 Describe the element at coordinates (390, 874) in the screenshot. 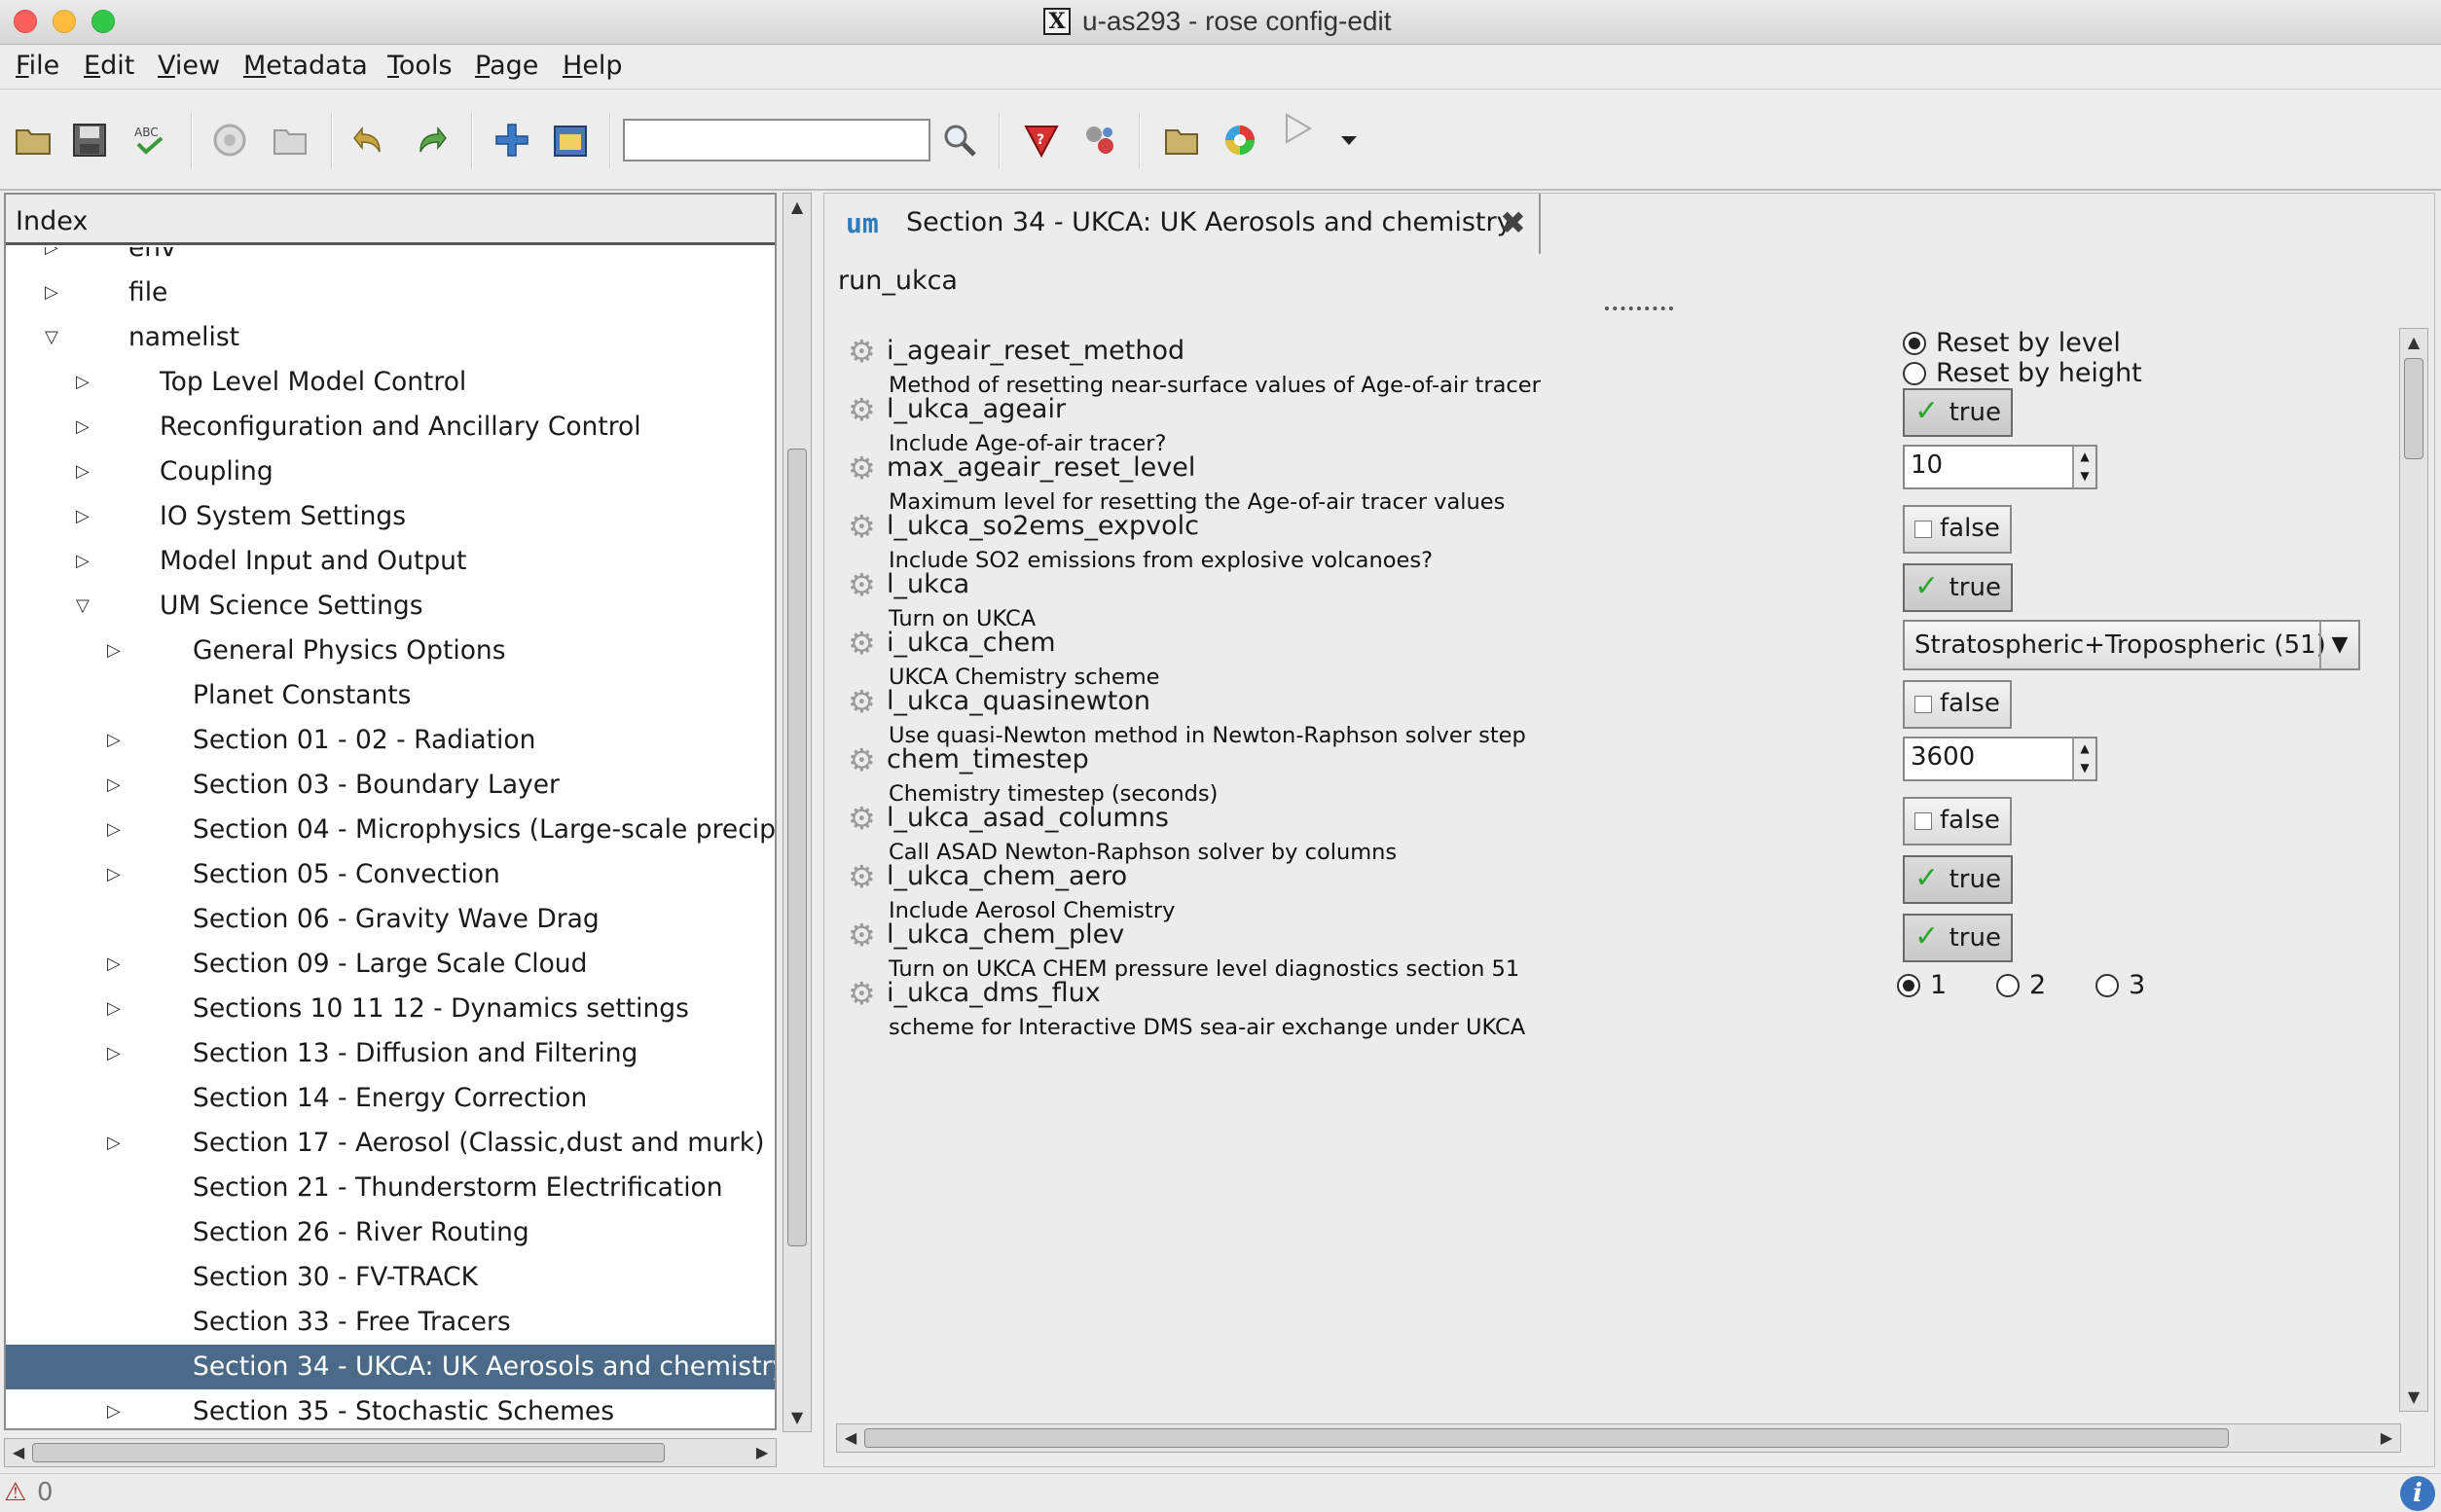

I see `tree-item: ▷ Section 05 - Convection` at that location.